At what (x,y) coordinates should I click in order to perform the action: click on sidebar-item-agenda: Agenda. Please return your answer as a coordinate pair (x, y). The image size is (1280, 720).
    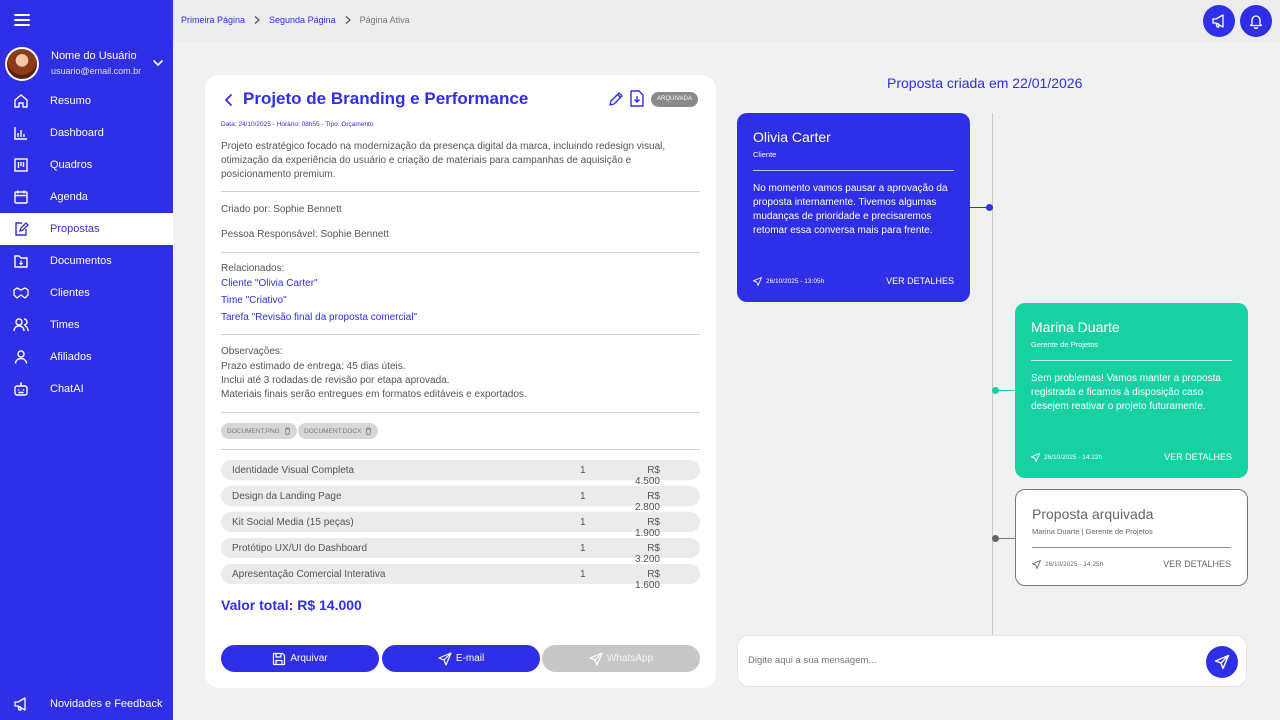
    Looking at the image, I should click on (86, 197).